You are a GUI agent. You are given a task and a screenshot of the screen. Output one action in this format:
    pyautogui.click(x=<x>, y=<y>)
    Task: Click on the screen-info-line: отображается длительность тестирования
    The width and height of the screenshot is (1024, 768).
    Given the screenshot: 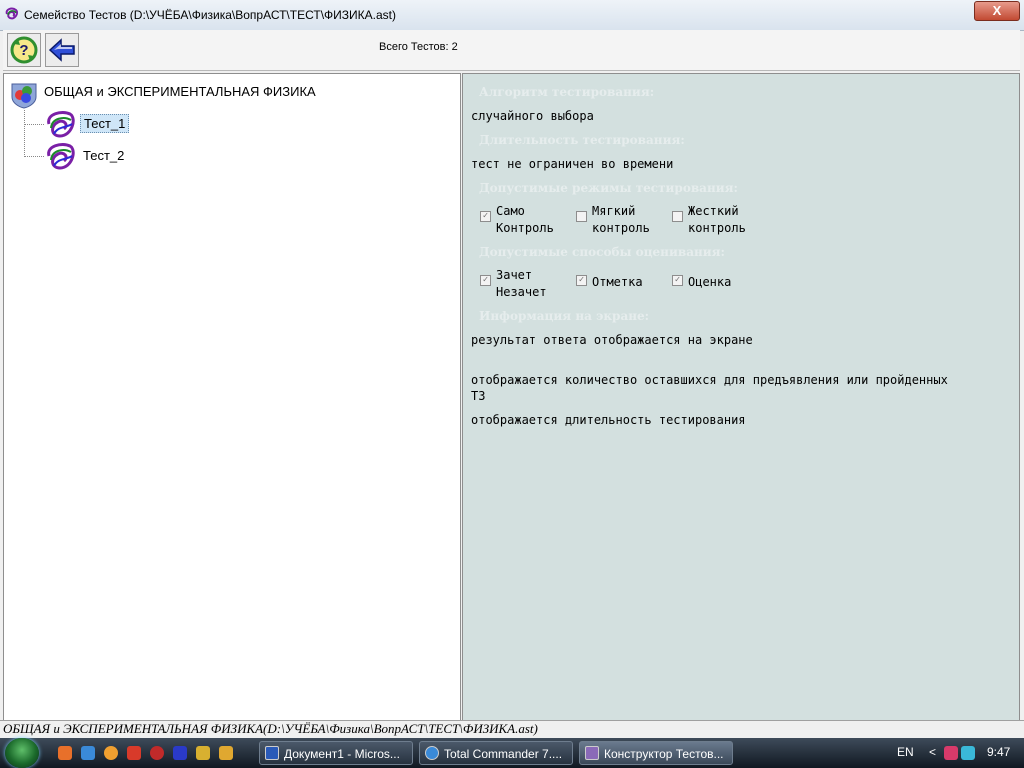 What is the action you would take?
    pyautogui.click(x=608, y=420)
    